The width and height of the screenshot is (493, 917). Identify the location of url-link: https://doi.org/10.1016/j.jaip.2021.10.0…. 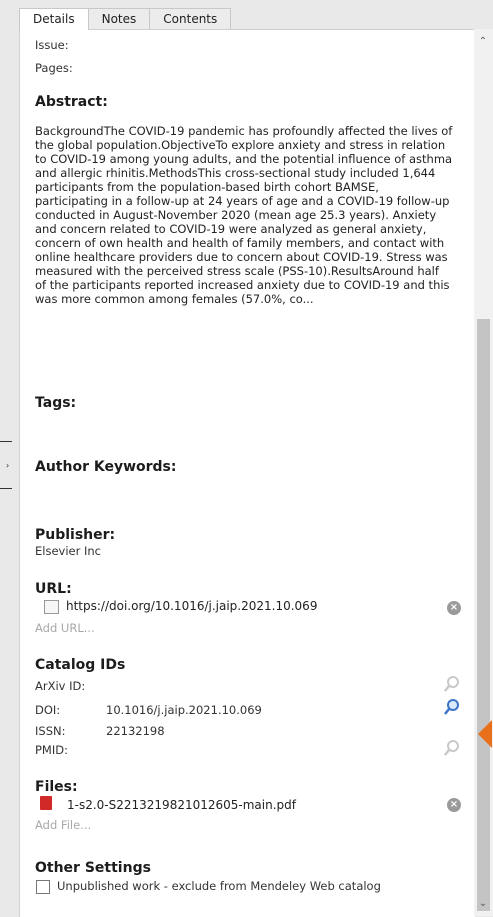
(191, 606).